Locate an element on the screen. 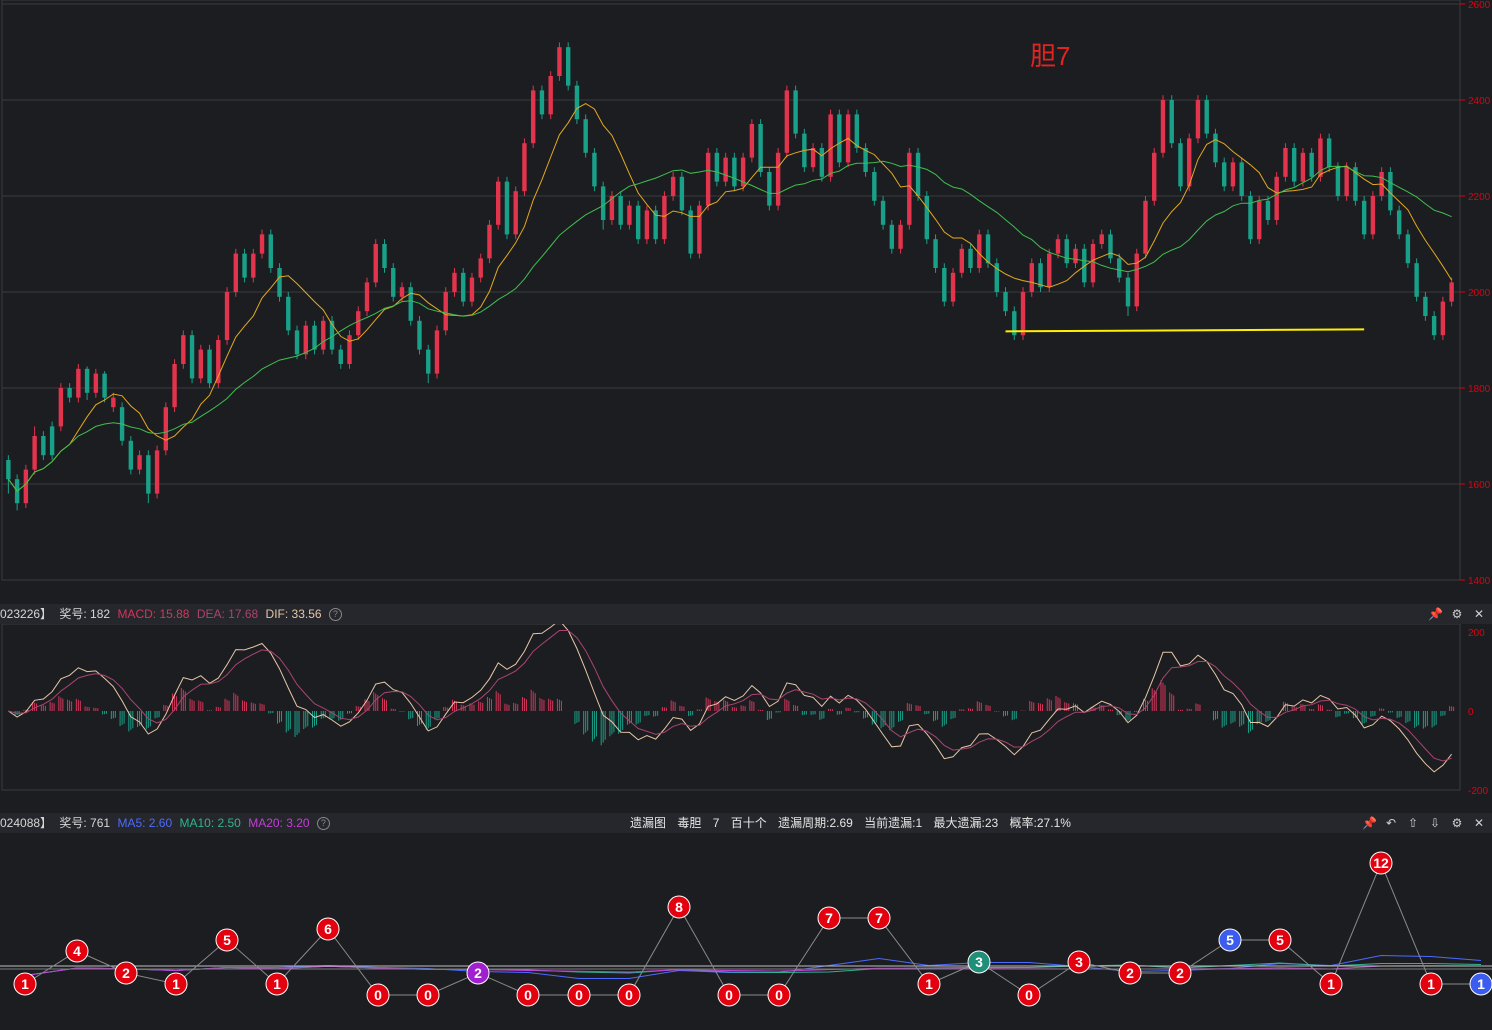 The image size is (1492, 1030). miss-point: 6 is located at coordinates (328, 929).